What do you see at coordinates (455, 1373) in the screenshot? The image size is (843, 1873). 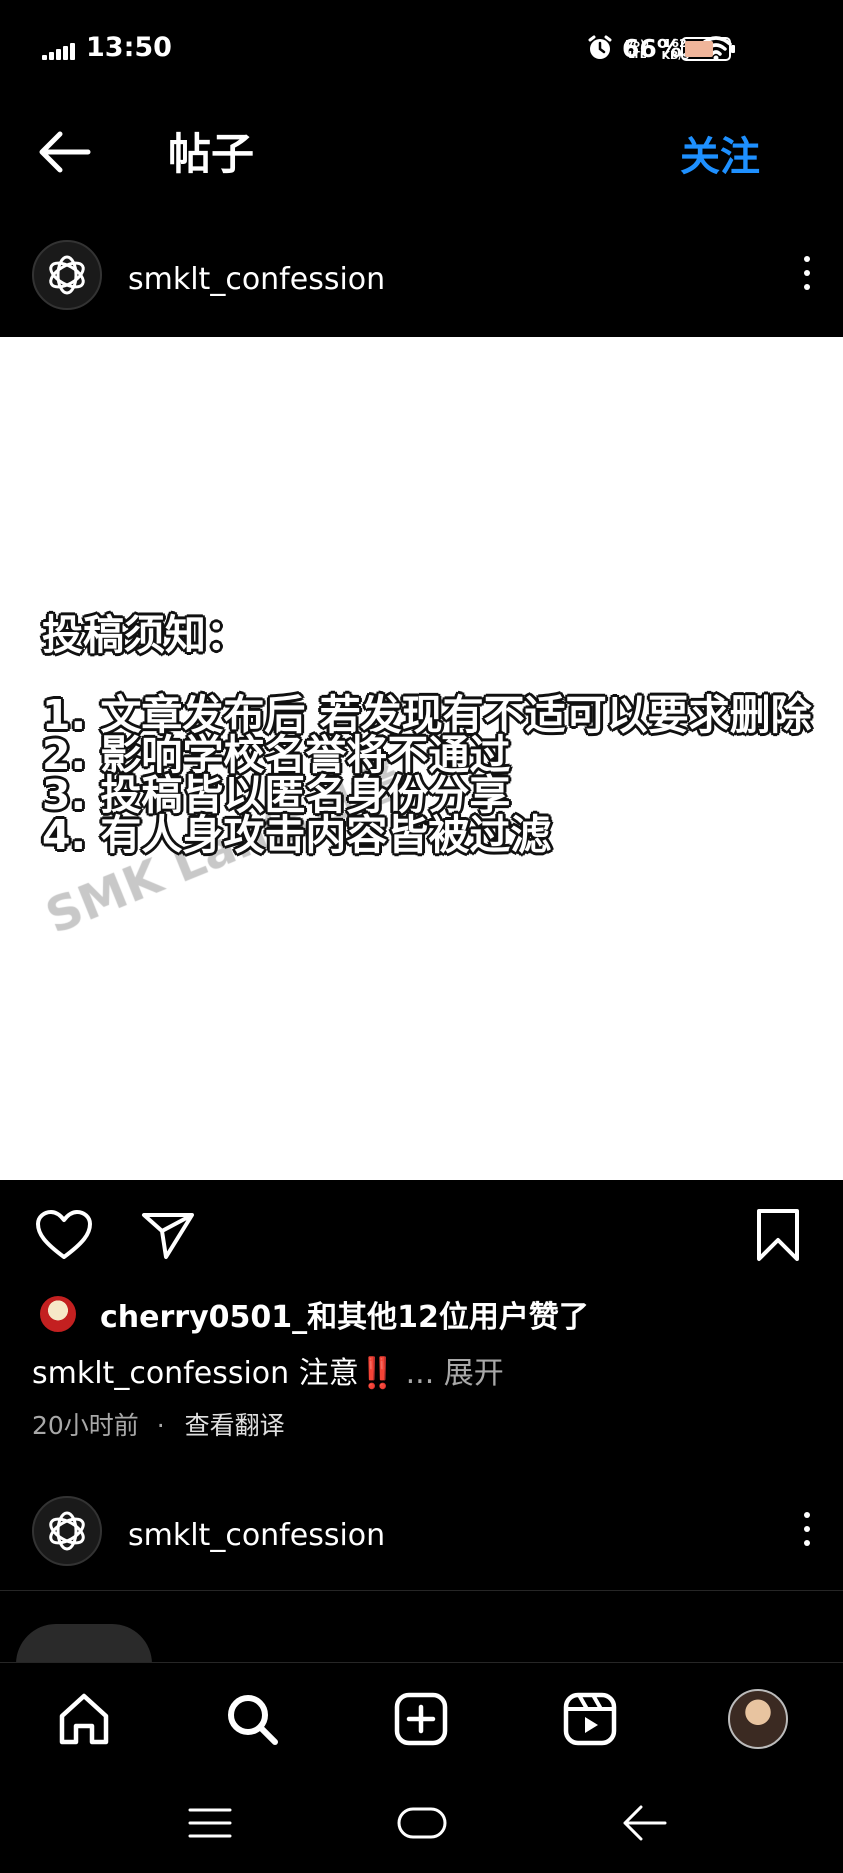 I see `caption-expand: ... 展开` at bounding box center [455, 1373].